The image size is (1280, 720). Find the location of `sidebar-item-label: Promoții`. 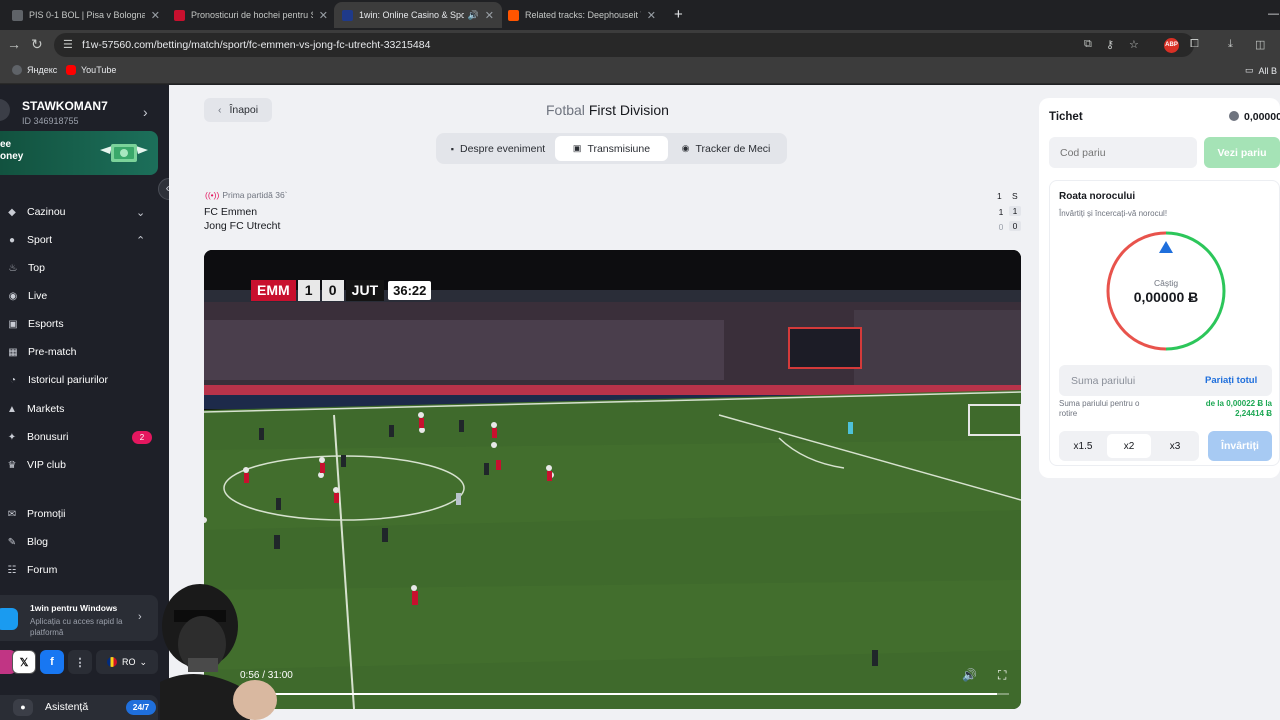

sidebar-item-label: Promoții is located at coordinates (46, 514).